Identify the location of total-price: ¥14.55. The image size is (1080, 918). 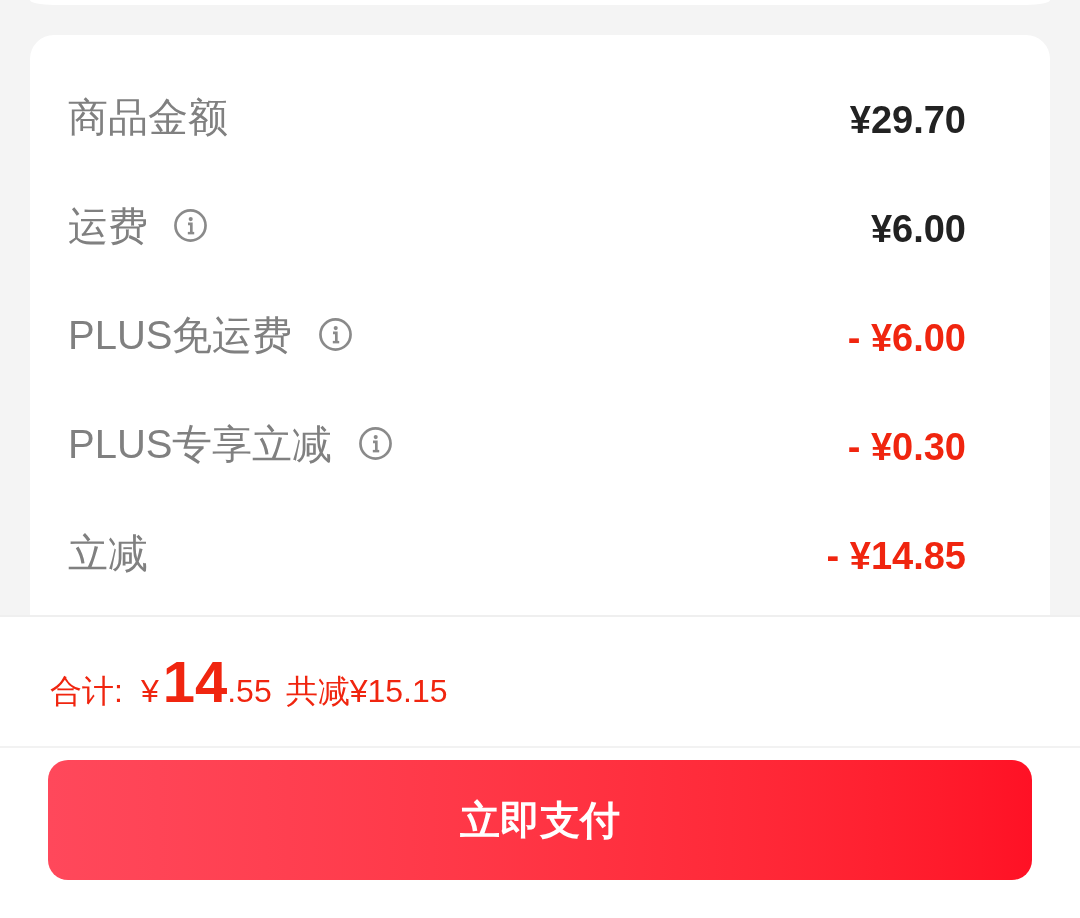
(206, 689).